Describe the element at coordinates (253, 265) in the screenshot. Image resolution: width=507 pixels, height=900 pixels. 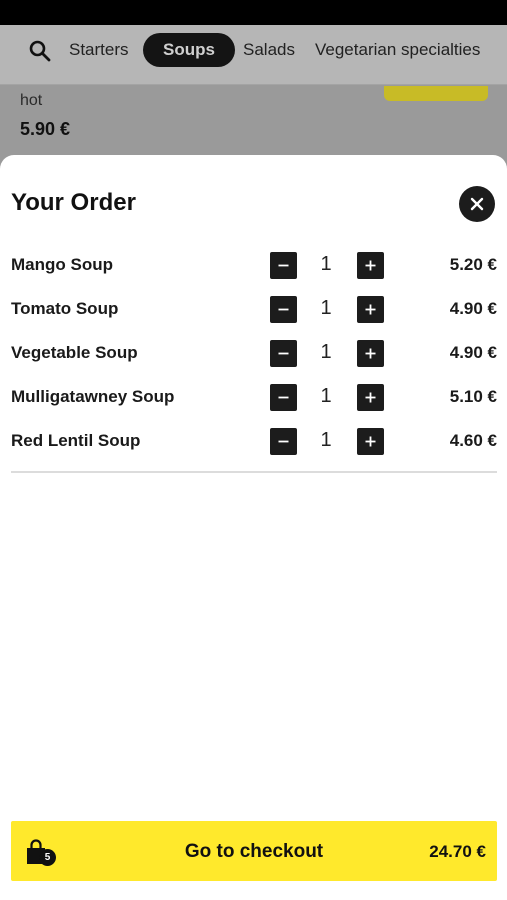
I see `order-item: Mango Soup 1 5.20 €` at that location.